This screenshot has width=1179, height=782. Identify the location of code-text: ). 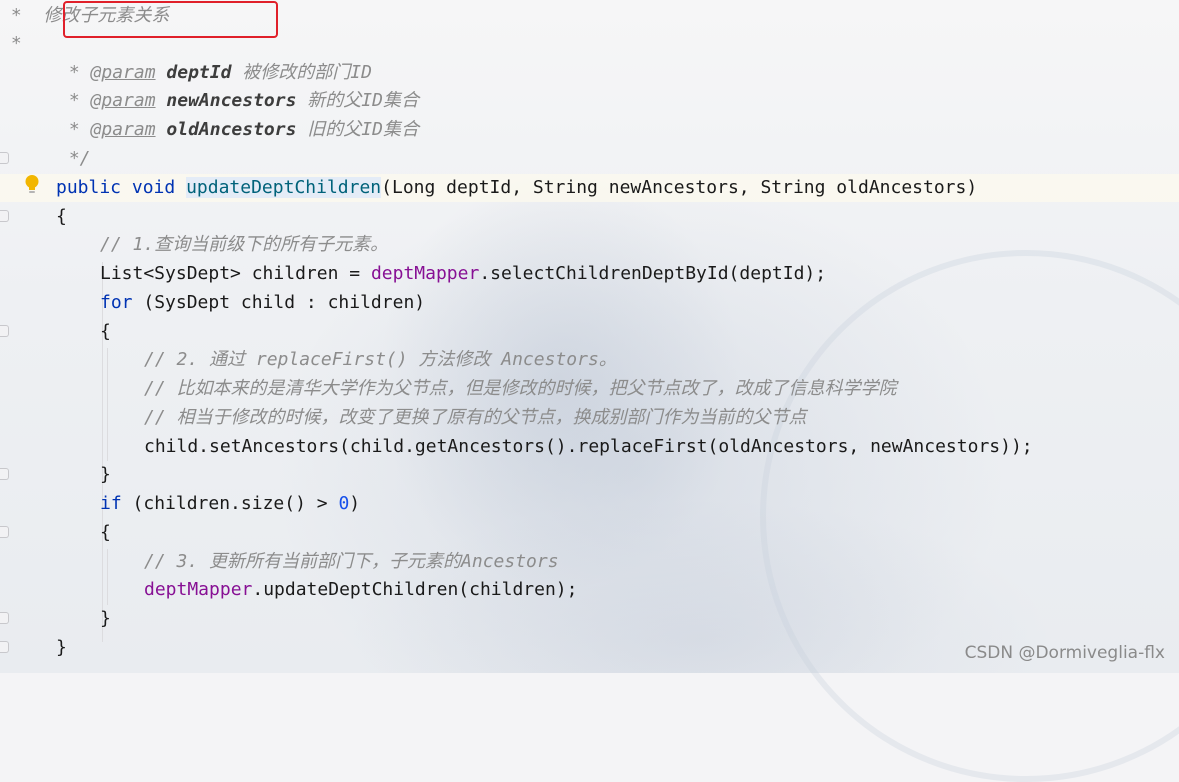
(355, 503).